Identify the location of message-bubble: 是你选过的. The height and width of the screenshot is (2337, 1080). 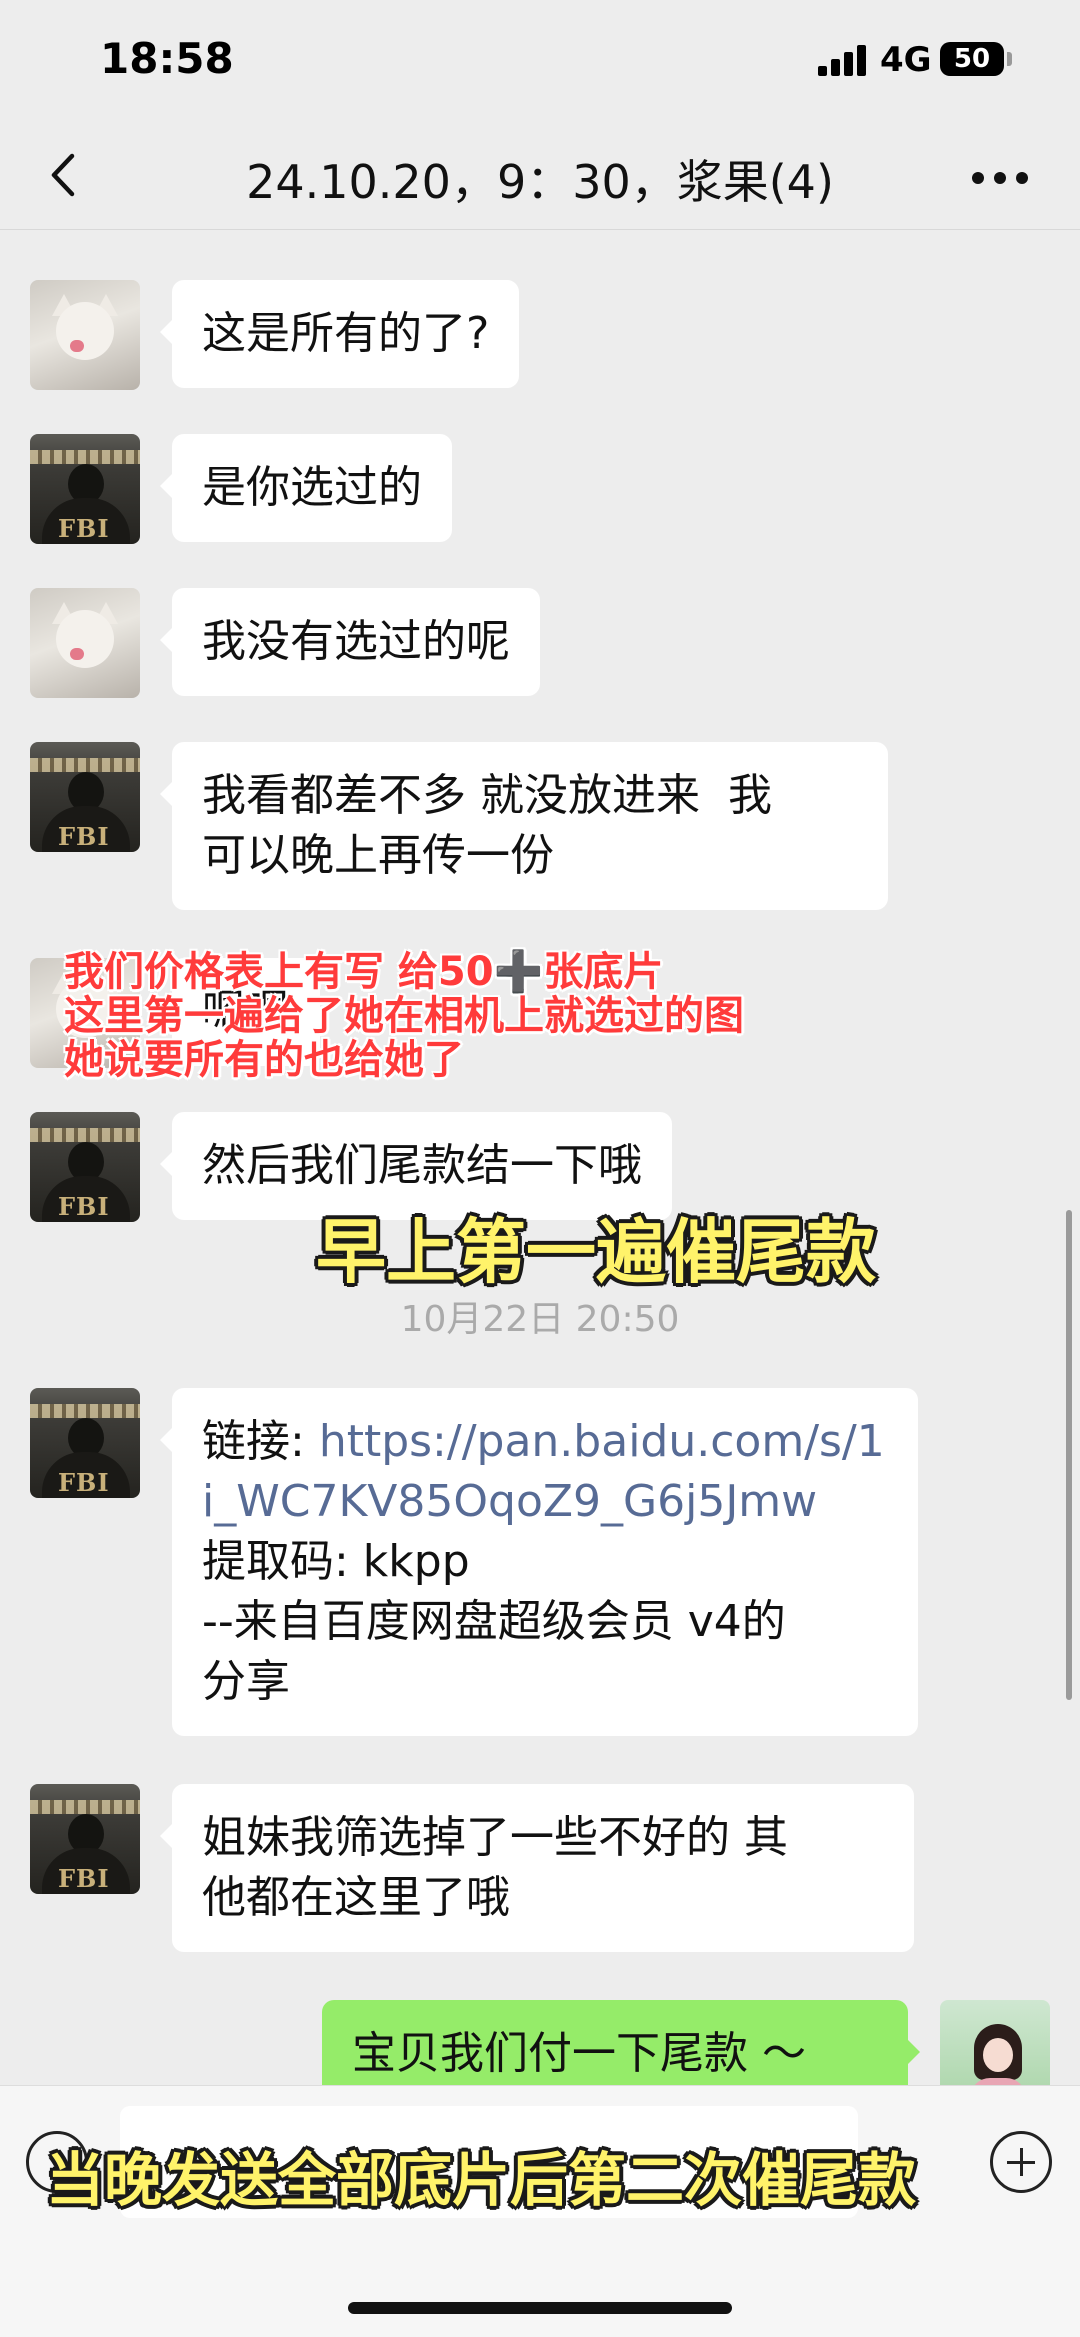
(306, 488).